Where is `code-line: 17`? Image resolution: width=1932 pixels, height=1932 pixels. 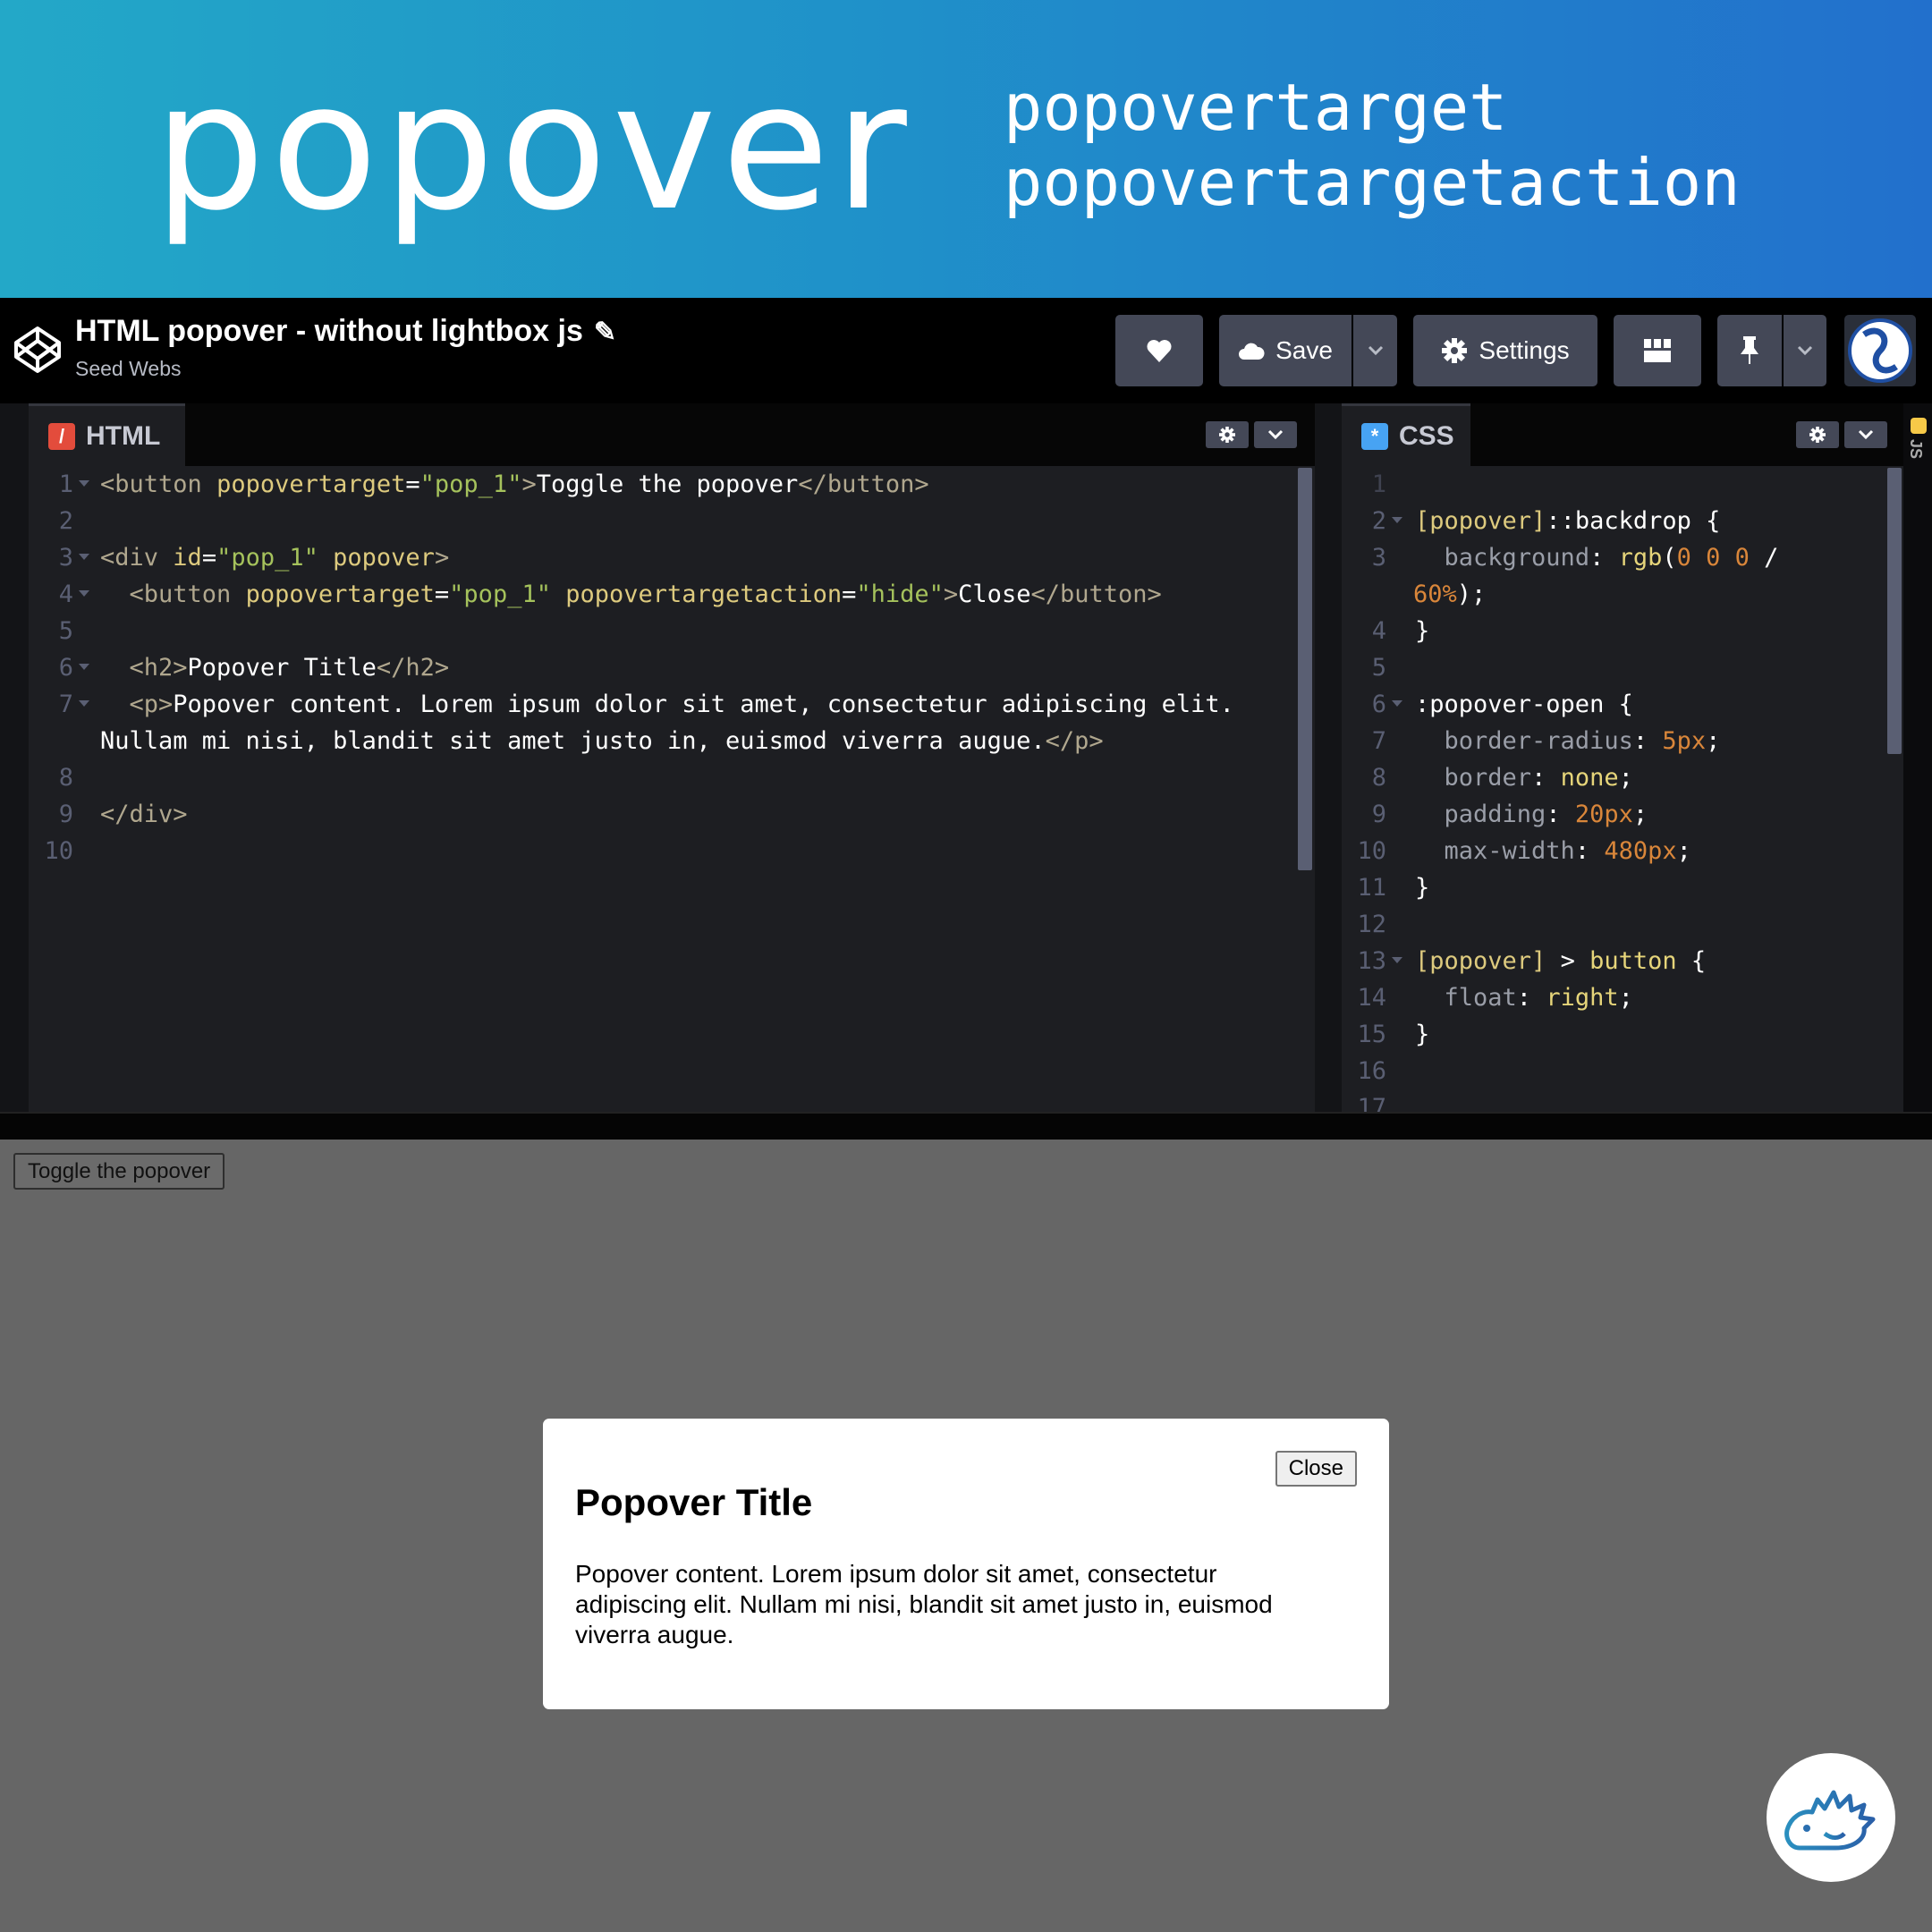
code-line: 17 is located at coordinates (1371, 1103).